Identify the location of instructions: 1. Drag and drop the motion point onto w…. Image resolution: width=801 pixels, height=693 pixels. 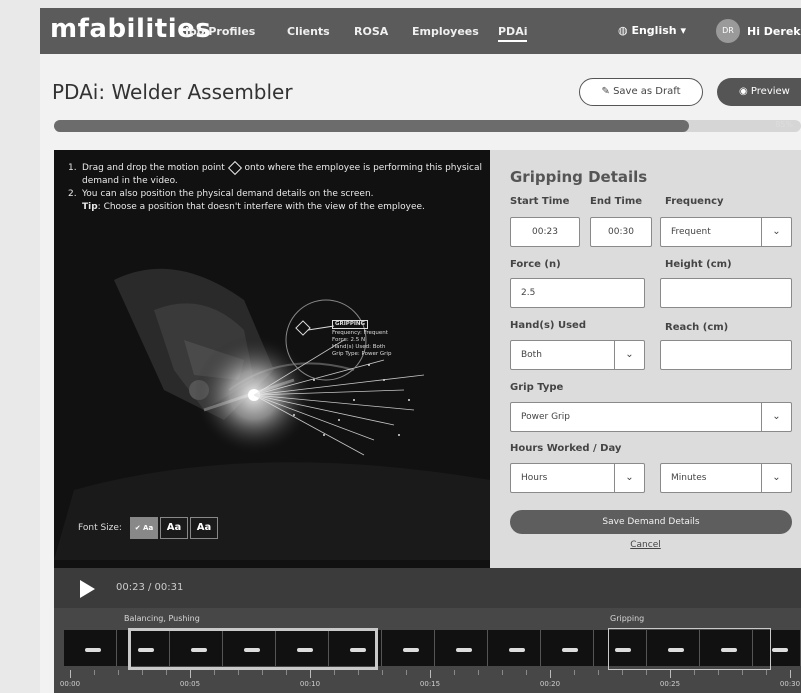
(278, 187).